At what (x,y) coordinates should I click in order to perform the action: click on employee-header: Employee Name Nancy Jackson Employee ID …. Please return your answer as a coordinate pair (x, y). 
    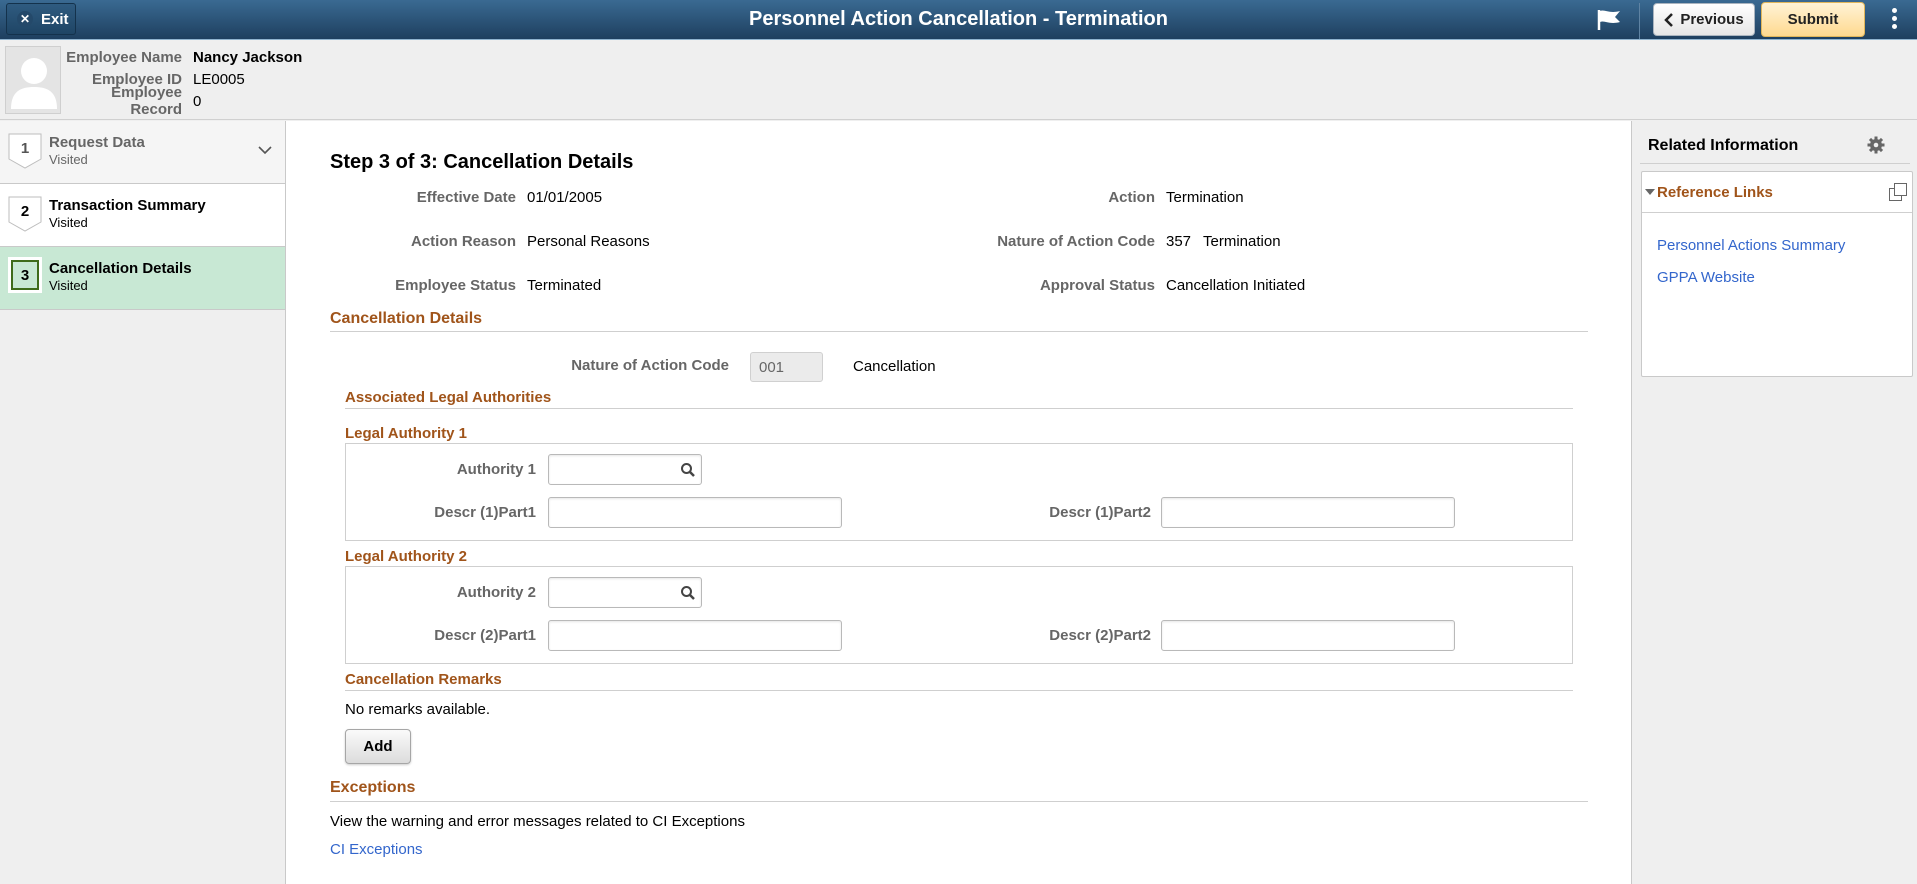
    Looking at the image, I should click on (958, 80).